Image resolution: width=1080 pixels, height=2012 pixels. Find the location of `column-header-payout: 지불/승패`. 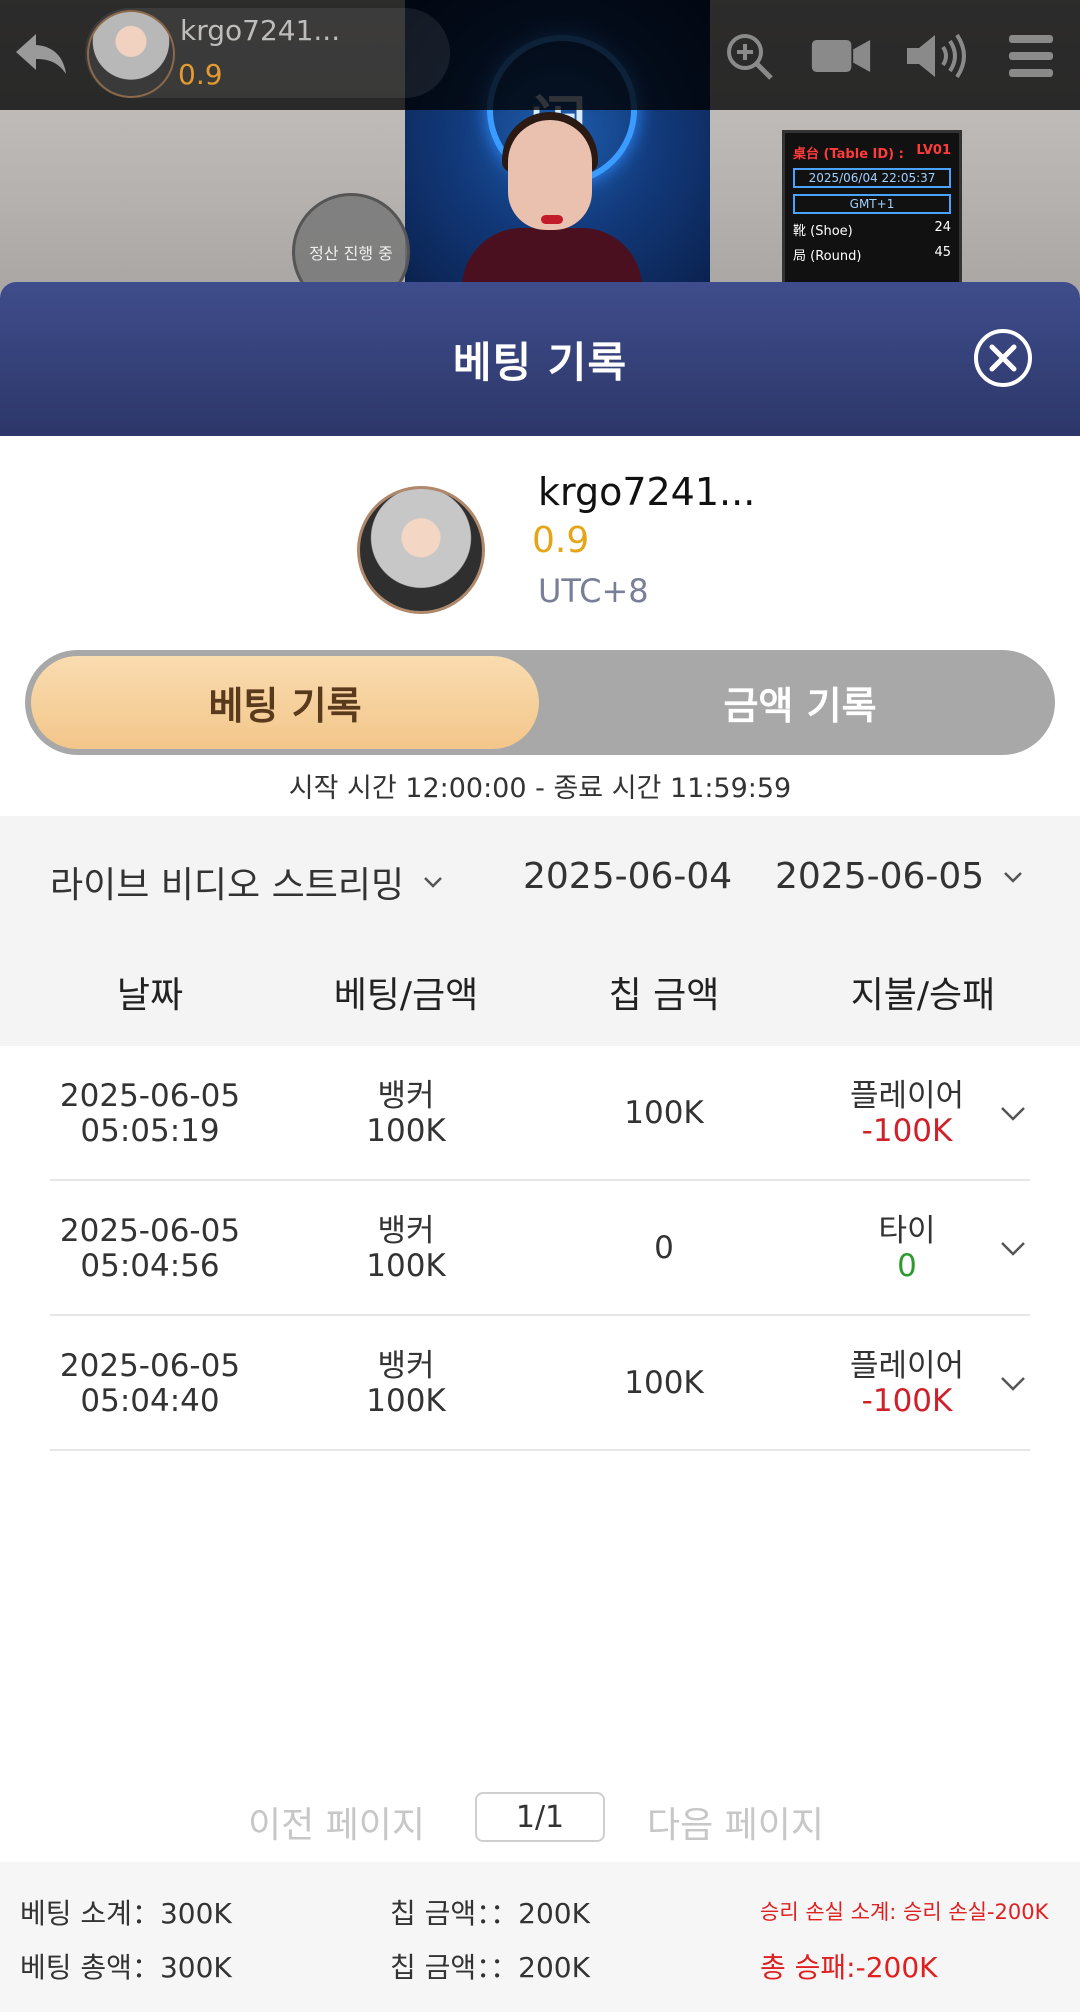

column-header-payout: 지불/승패 is located at coordinates (923, 995).